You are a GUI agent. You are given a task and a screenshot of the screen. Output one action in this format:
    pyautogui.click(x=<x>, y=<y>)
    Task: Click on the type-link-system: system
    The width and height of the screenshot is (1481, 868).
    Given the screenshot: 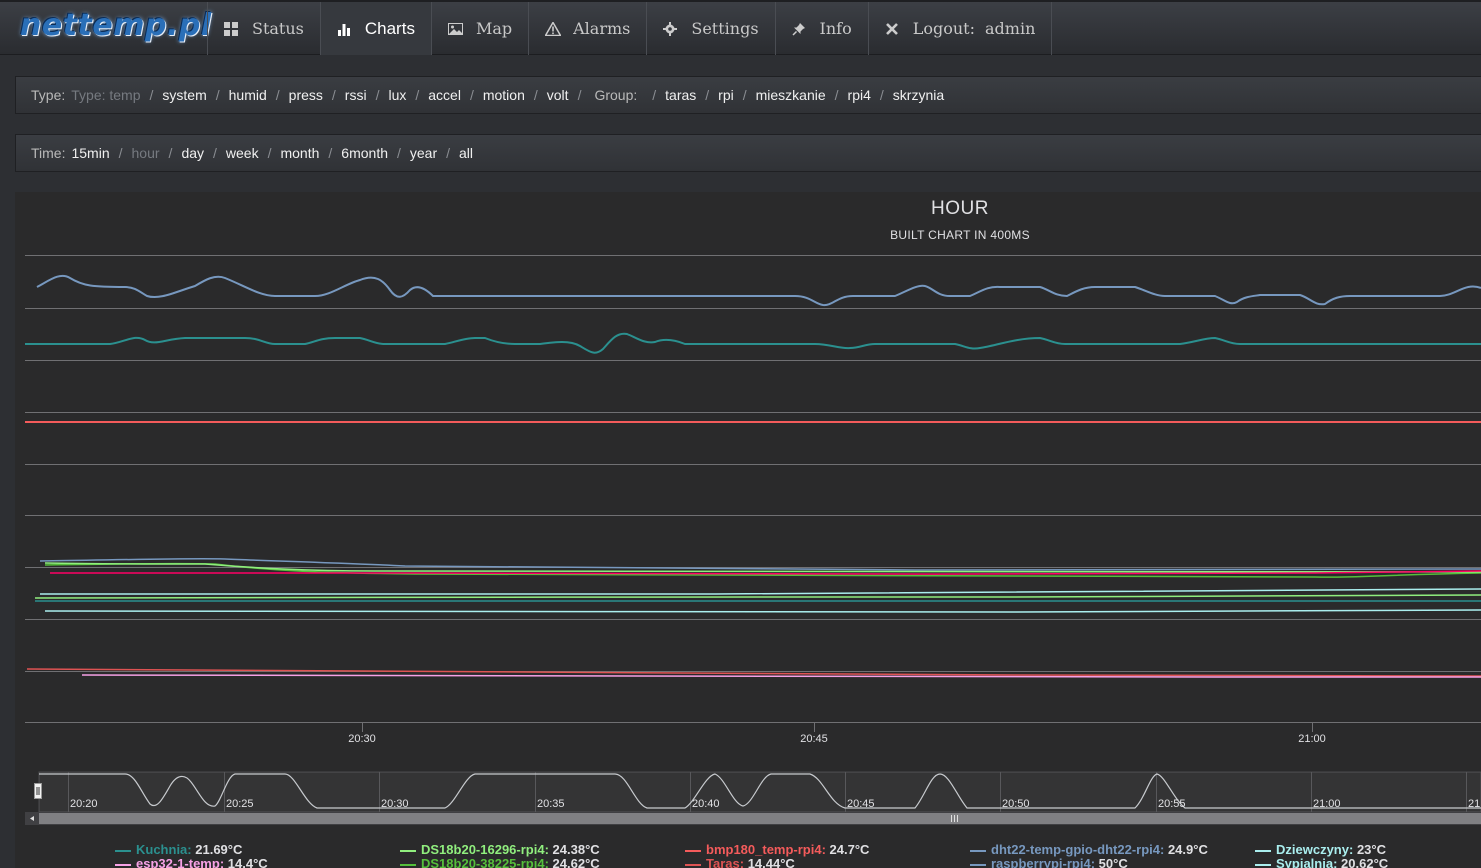 What is the action you would take?
    pyautogui.click(x=184, y=95)
    